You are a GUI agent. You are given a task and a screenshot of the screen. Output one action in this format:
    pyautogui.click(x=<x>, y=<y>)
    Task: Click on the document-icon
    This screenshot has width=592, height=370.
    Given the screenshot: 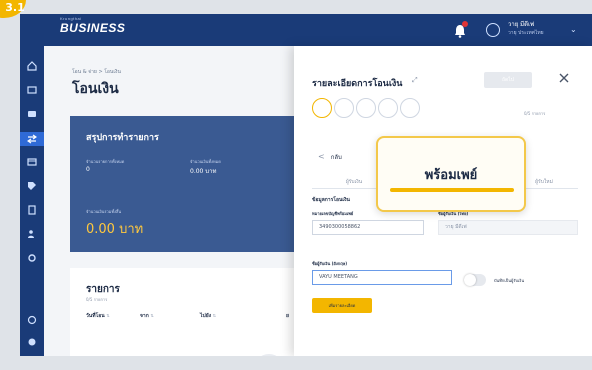 What is the action you would take?
    pyautogui.click(x=32, y=210)
    